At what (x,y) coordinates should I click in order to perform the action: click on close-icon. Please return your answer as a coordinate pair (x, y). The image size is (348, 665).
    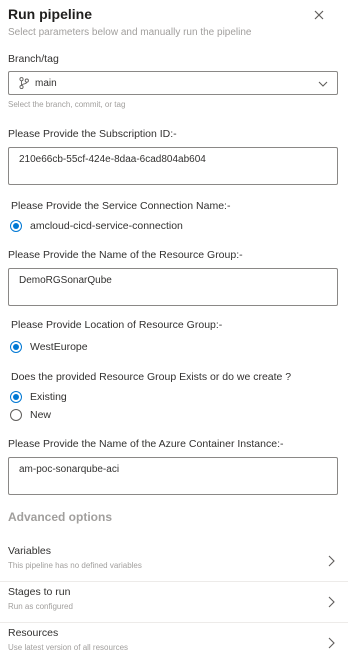
    Looking at the image, I should click on (319, 15).